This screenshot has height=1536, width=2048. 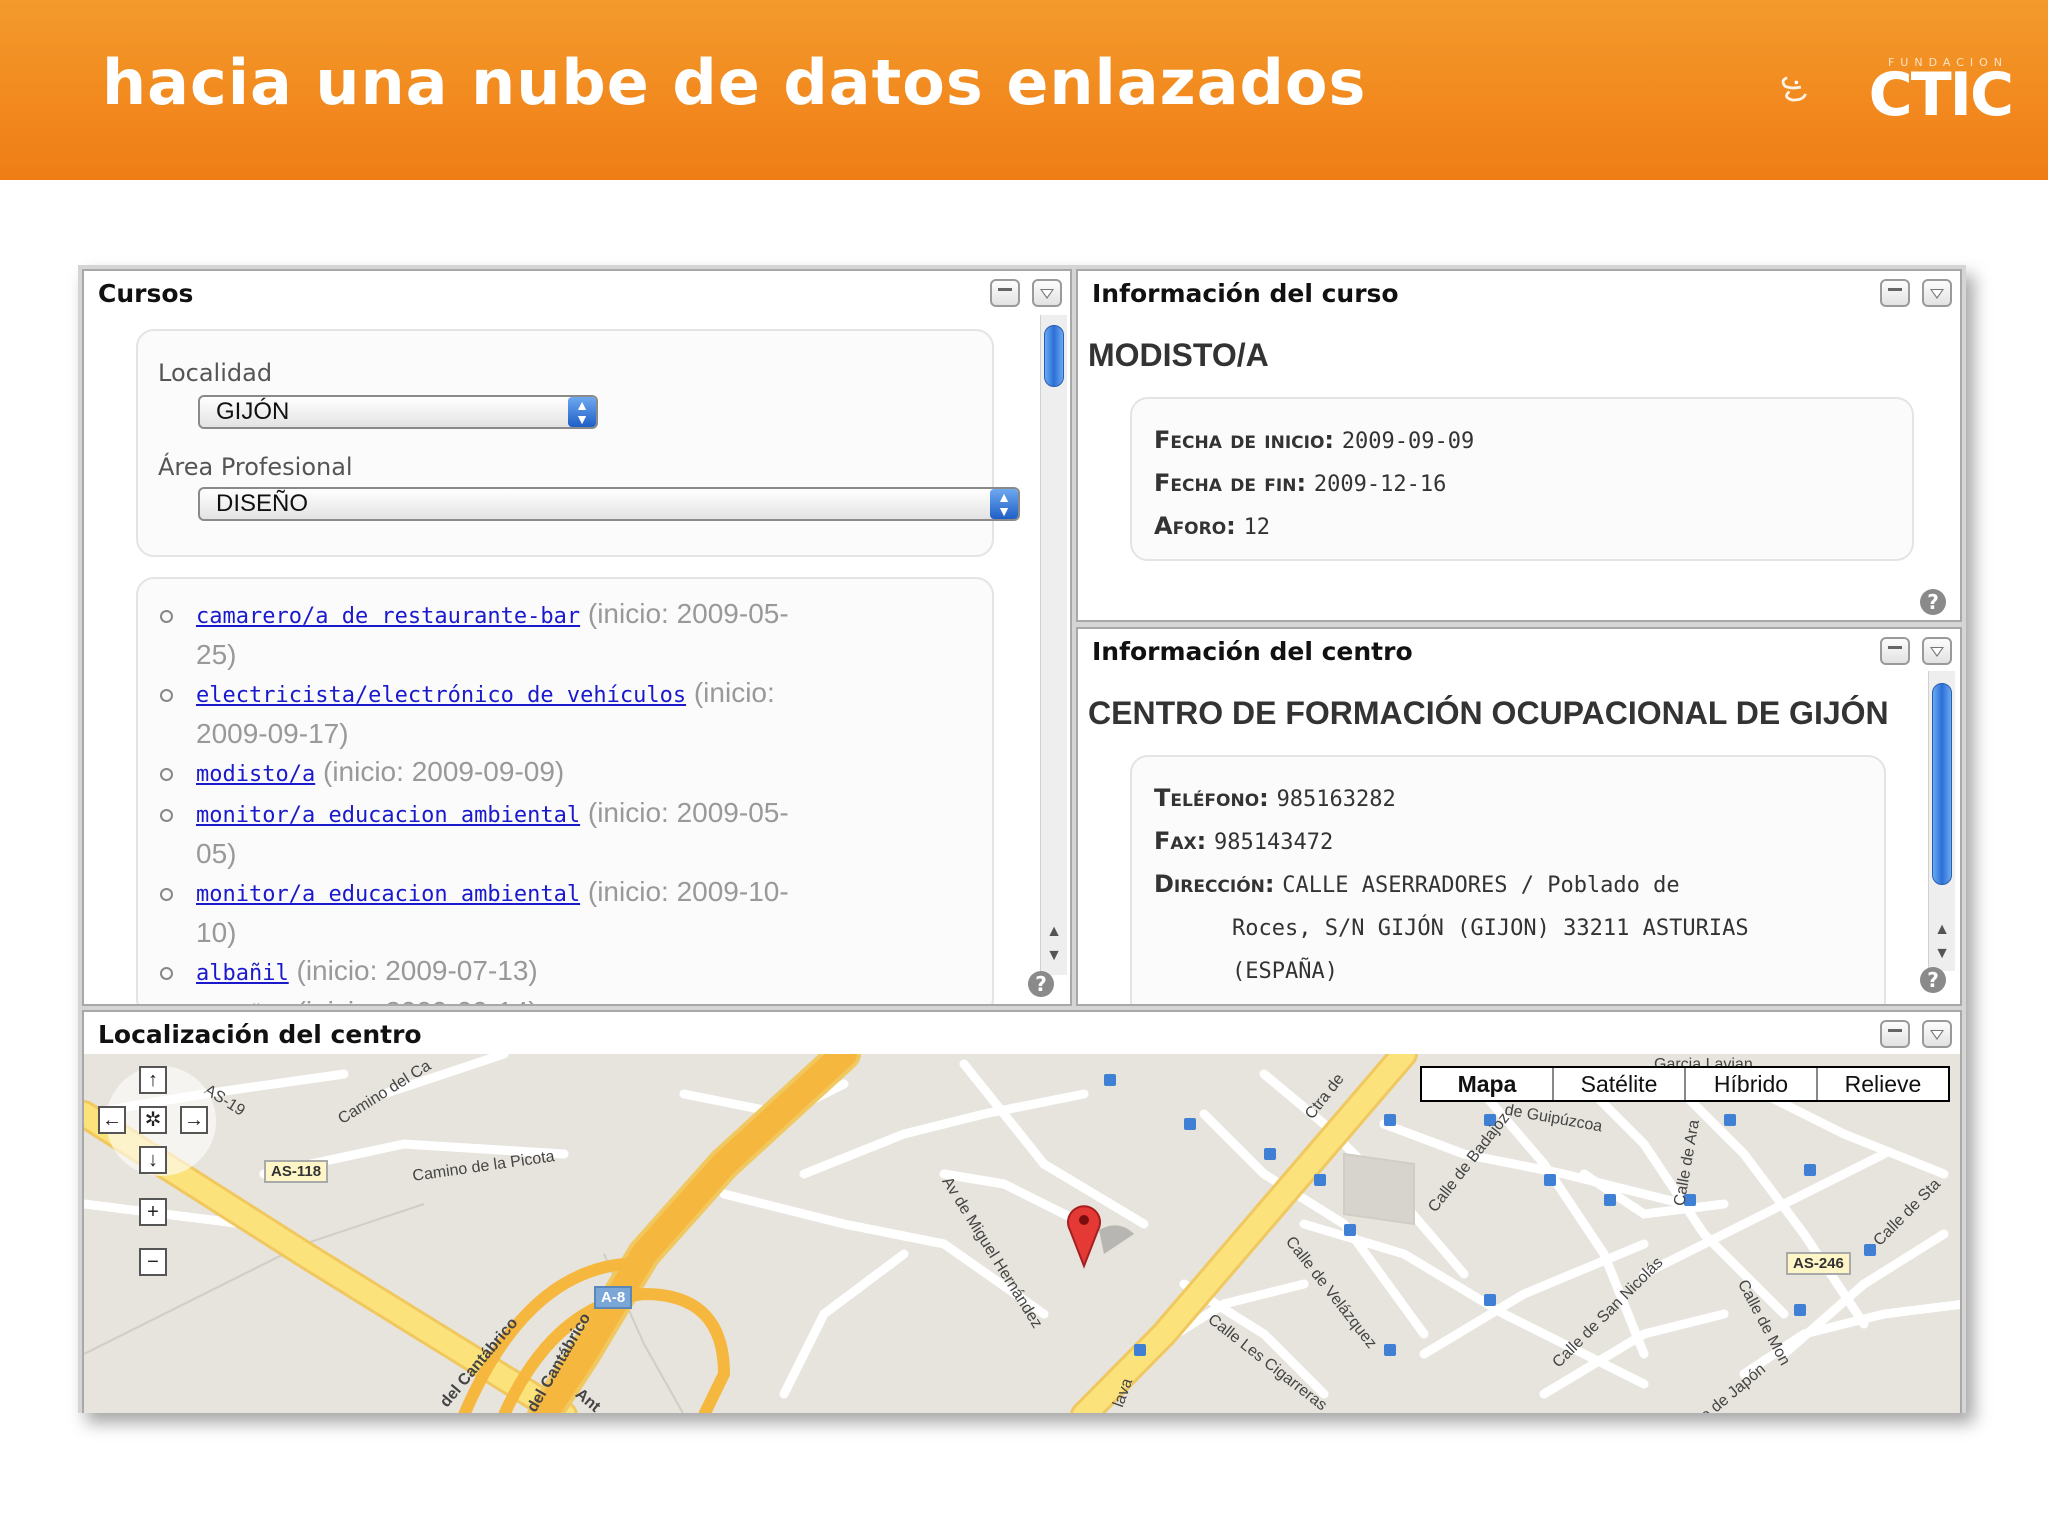 What do you see at coordinates (262, 503) in the screenshot?
I see `area-value: DISEÑO` at bounding box center [262, 503].